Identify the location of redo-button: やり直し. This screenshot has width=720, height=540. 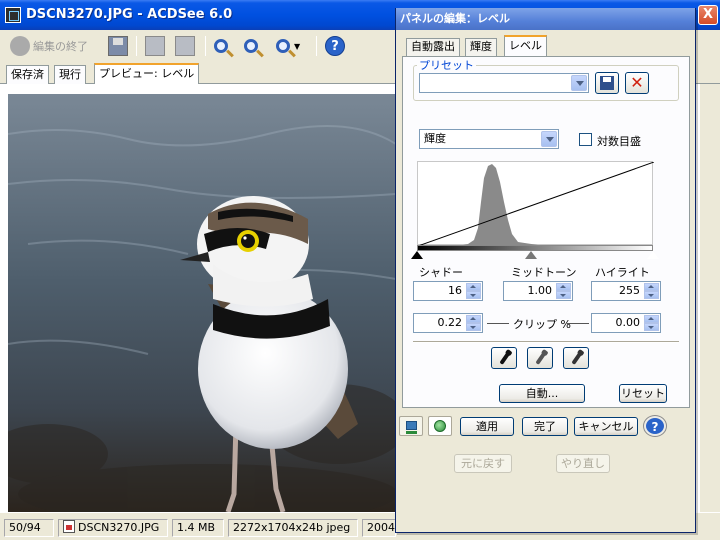
(583, 463).